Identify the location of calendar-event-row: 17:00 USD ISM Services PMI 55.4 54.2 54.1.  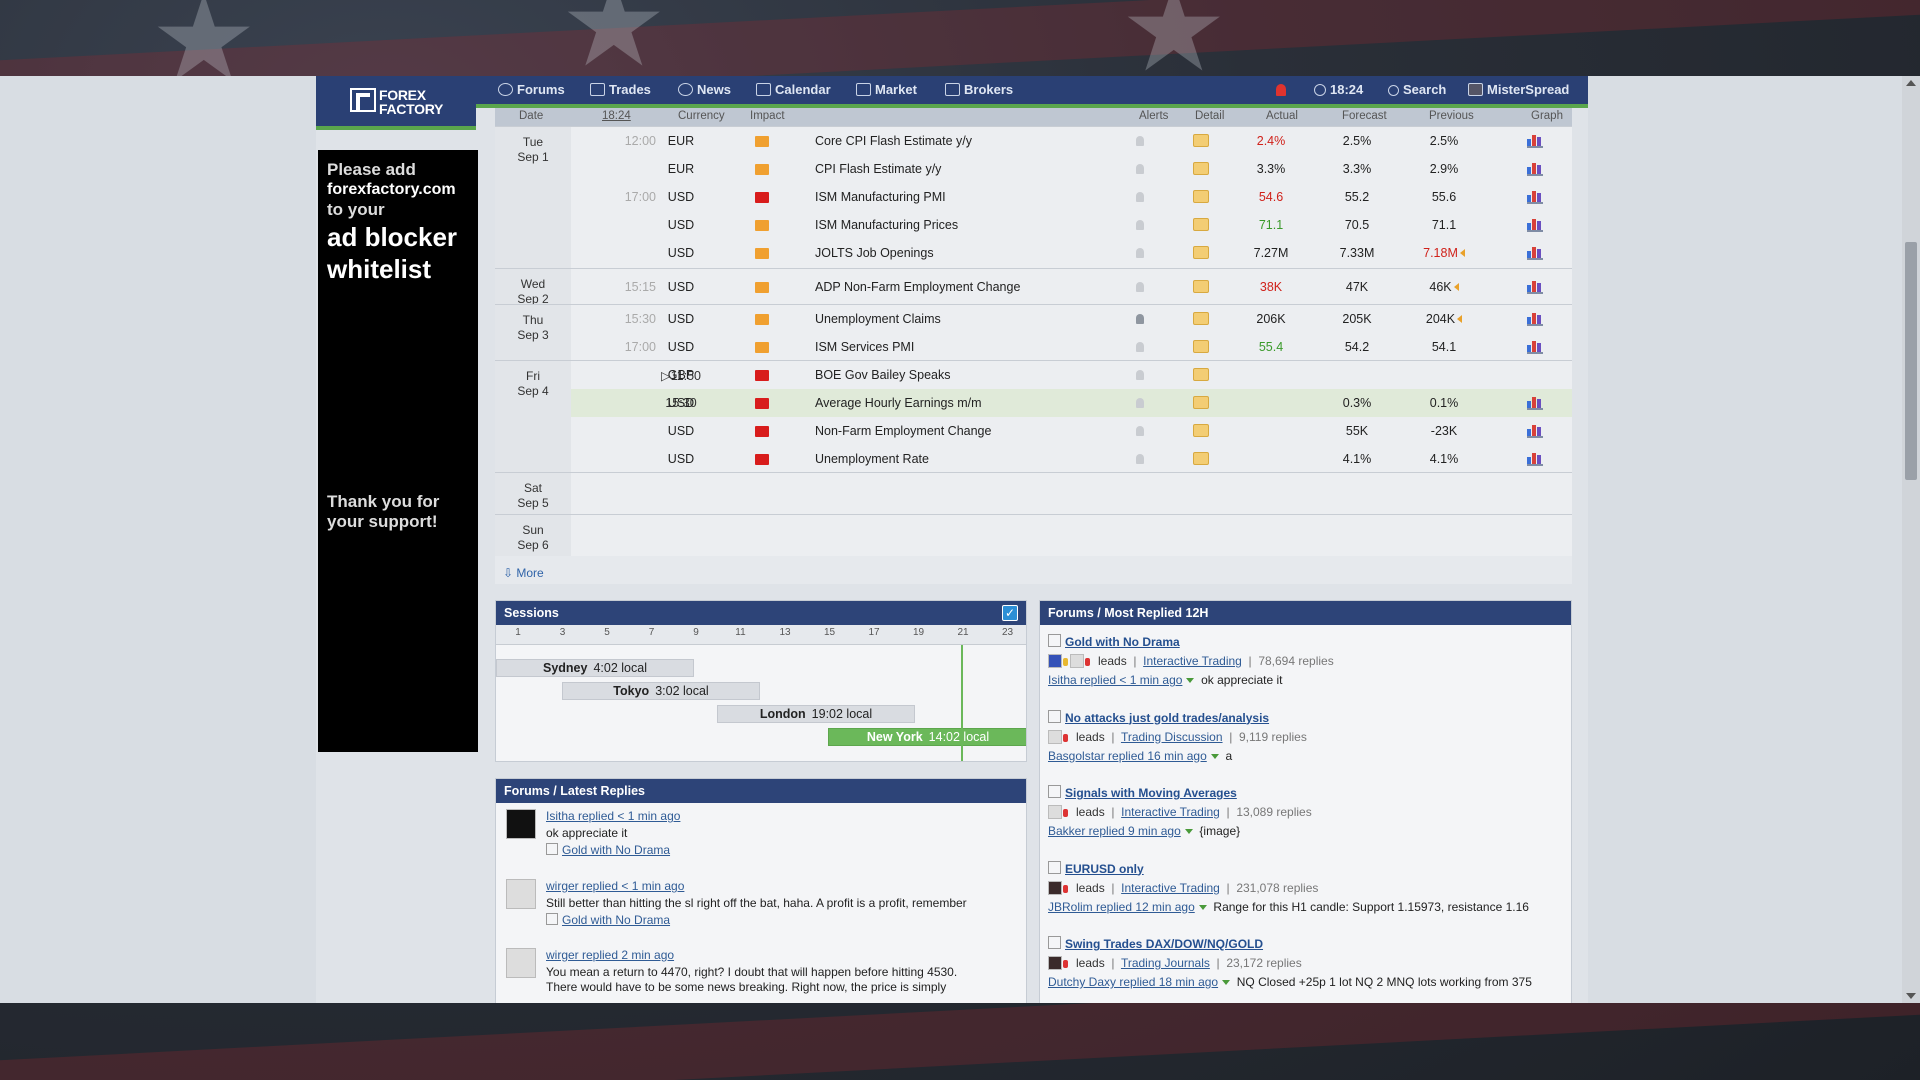
(1071, 347).